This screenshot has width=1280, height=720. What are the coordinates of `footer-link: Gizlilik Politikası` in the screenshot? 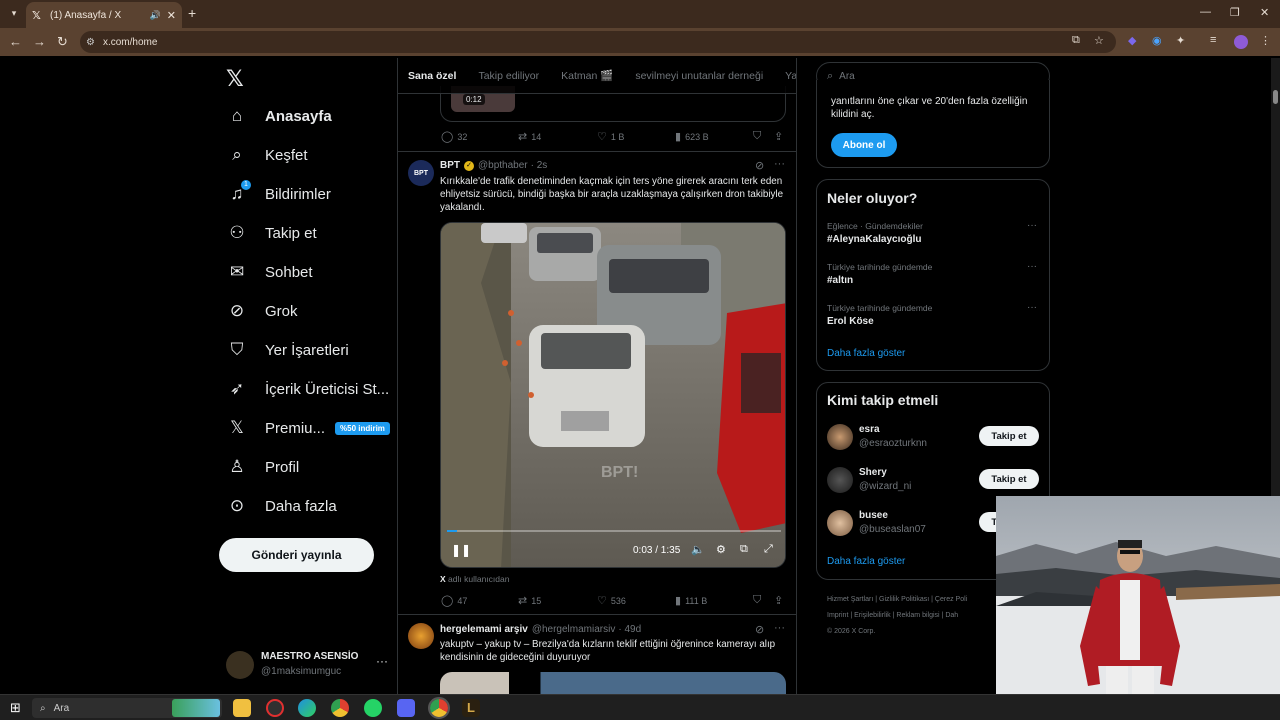 It's located at (904, 599).